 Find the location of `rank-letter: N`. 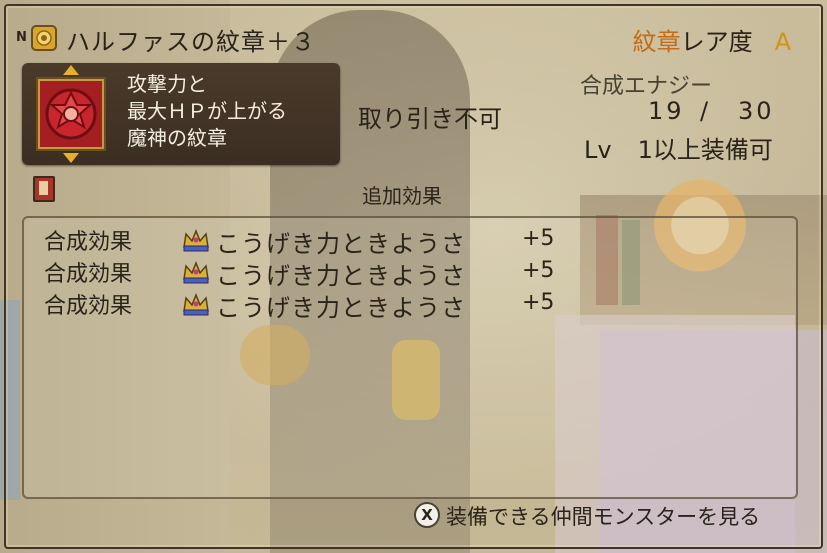

rank-letter: N is located at coordinates (21, 37).